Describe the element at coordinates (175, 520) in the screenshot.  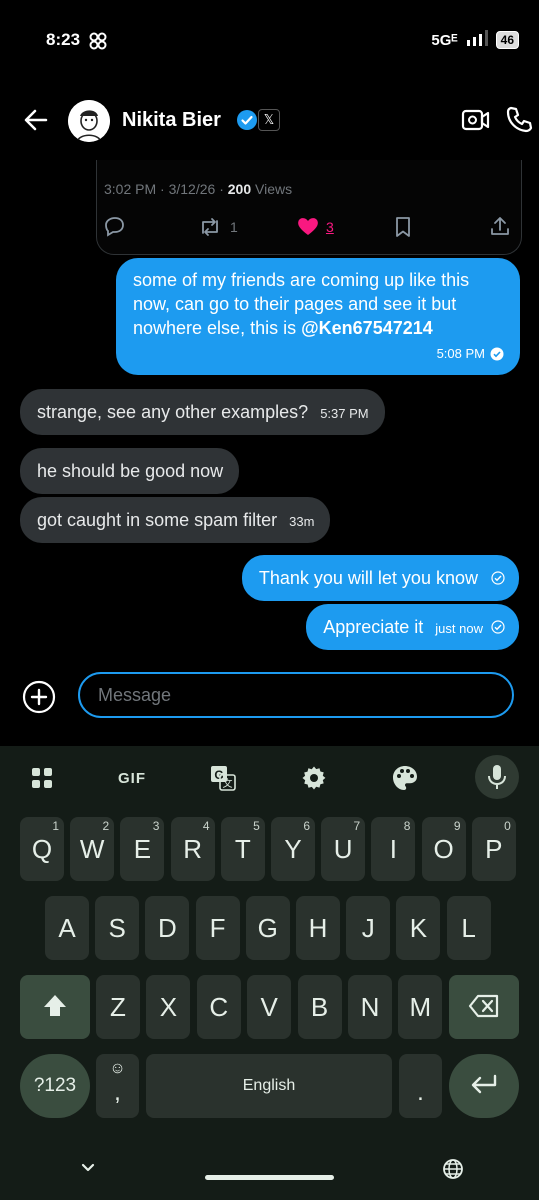
I see `message-bubble-incoming: got caught in some spam filter 33m` at that location.